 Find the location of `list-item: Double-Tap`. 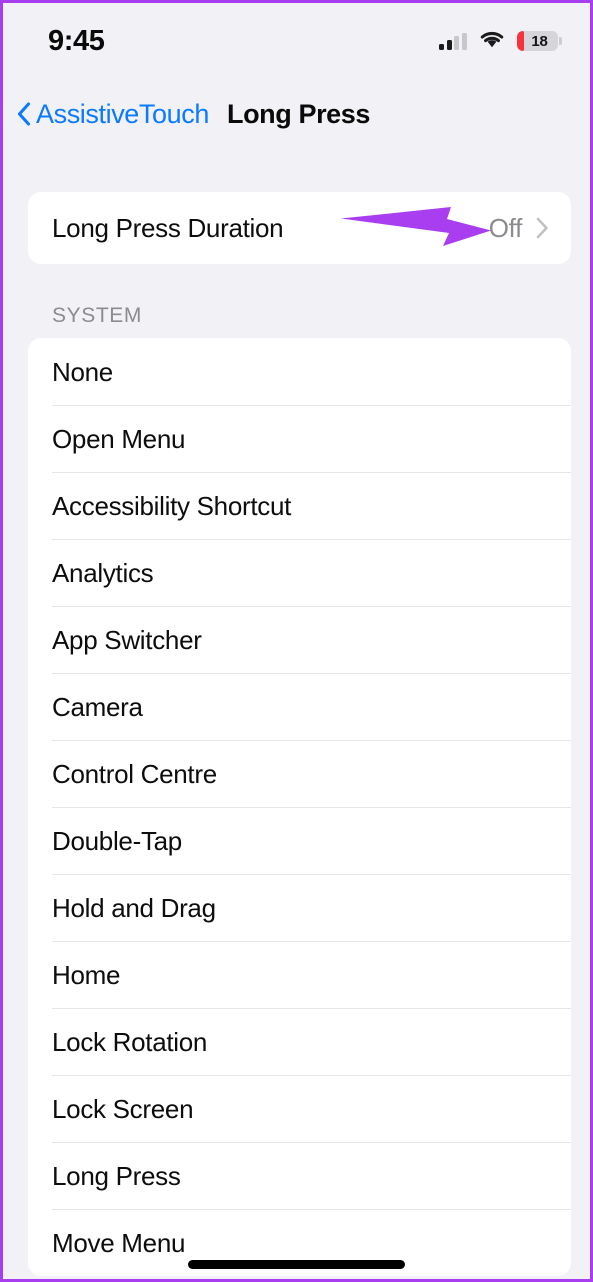

list-item: Double-Tap is located at coordinates (299, 840).